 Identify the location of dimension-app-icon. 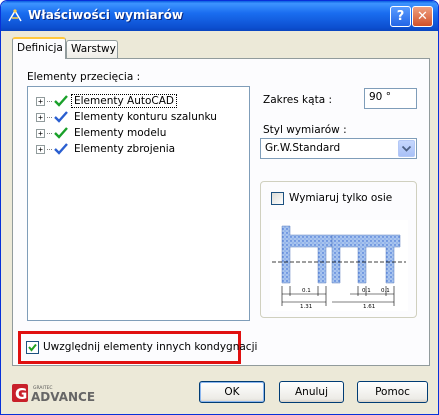
(15, 15).